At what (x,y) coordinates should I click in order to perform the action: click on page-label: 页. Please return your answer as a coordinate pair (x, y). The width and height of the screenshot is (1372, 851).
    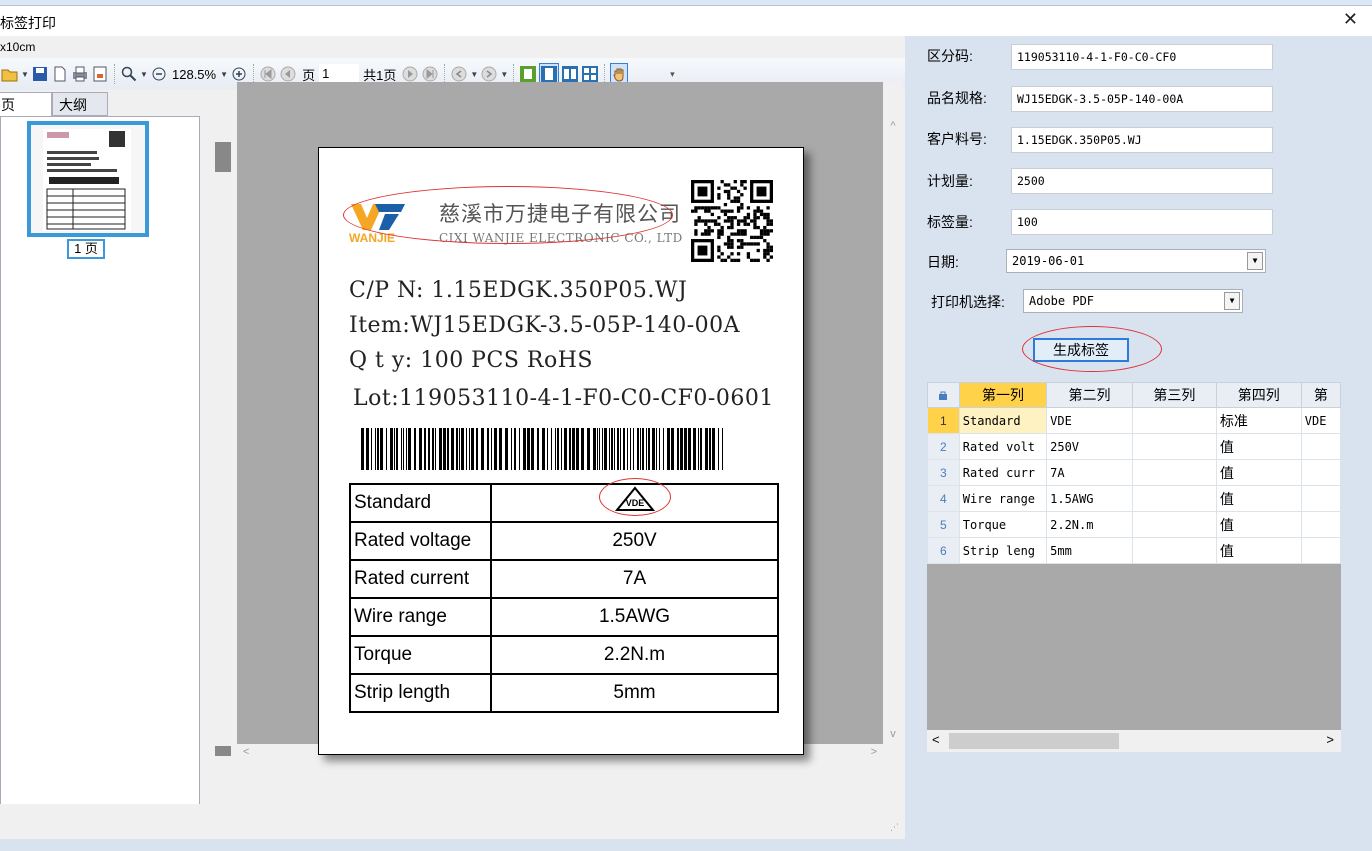
    Looking at the image, I should click on (309, 75).